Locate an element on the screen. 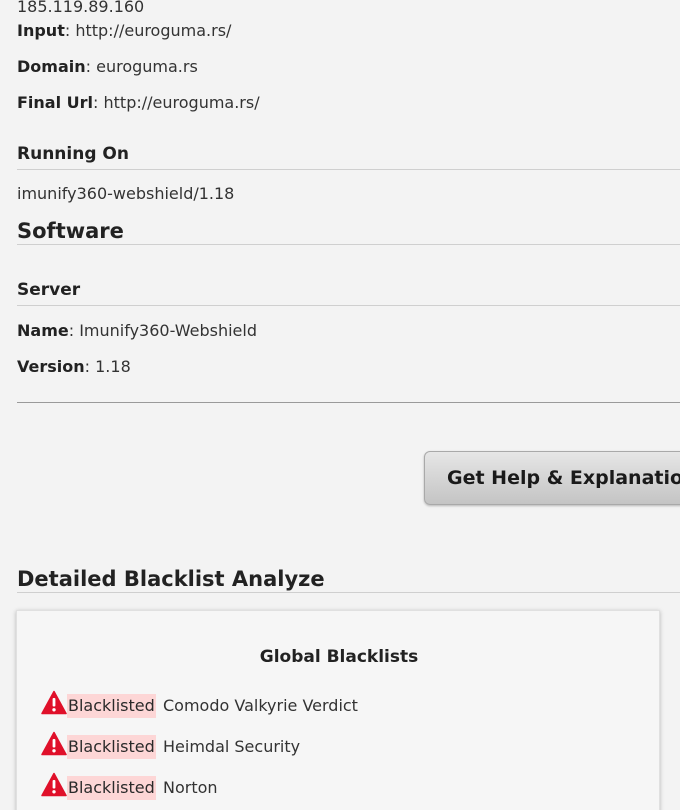  server-name-row: Name: Imunify360-Webshield is located at coordinates (137, 330).